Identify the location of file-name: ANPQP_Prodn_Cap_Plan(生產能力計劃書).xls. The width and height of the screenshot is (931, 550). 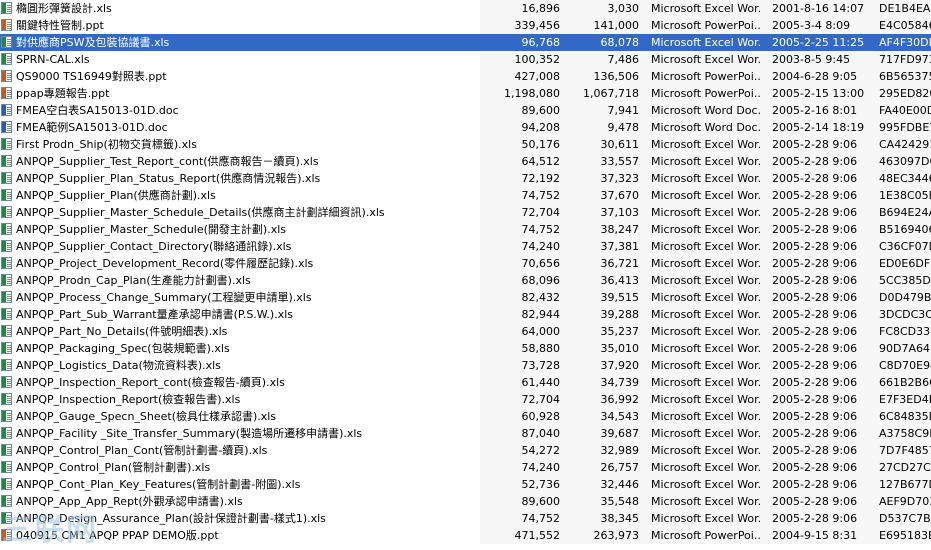
(133, 280).